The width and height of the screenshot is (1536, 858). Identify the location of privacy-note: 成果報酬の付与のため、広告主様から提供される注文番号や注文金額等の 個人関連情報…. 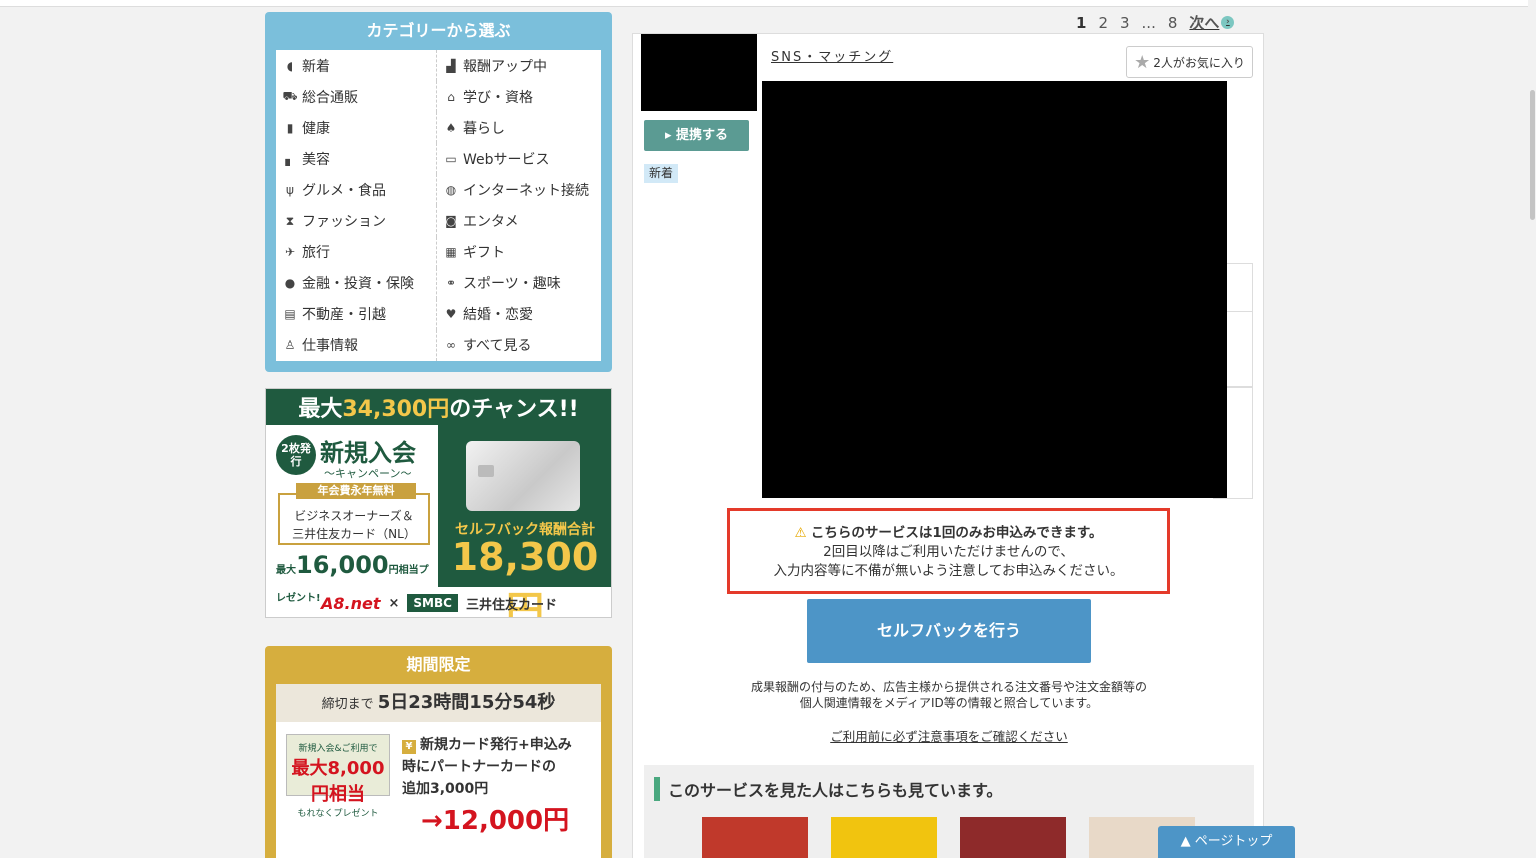
(949, 695).